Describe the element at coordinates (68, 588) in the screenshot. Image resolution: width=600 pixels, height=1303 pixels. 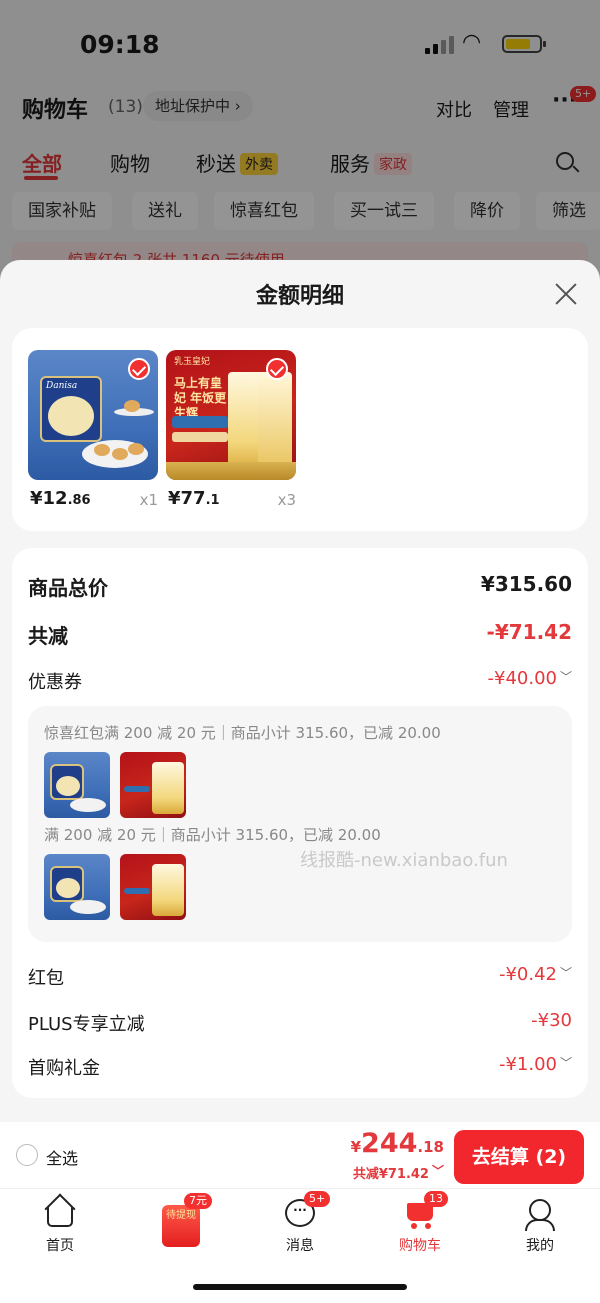
I see `total-price-label: 商品总价` at that location.